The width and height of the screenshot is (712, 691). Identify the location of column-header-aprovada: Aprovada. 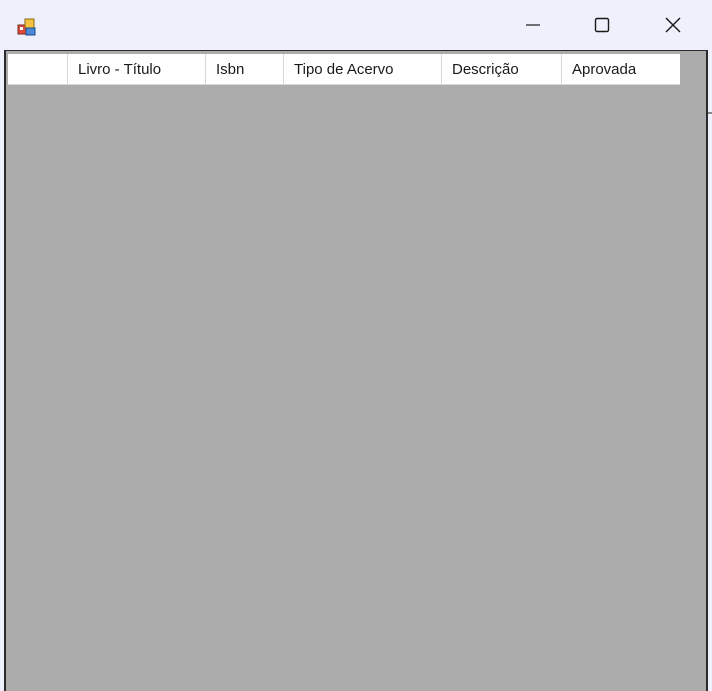
(621, 69).